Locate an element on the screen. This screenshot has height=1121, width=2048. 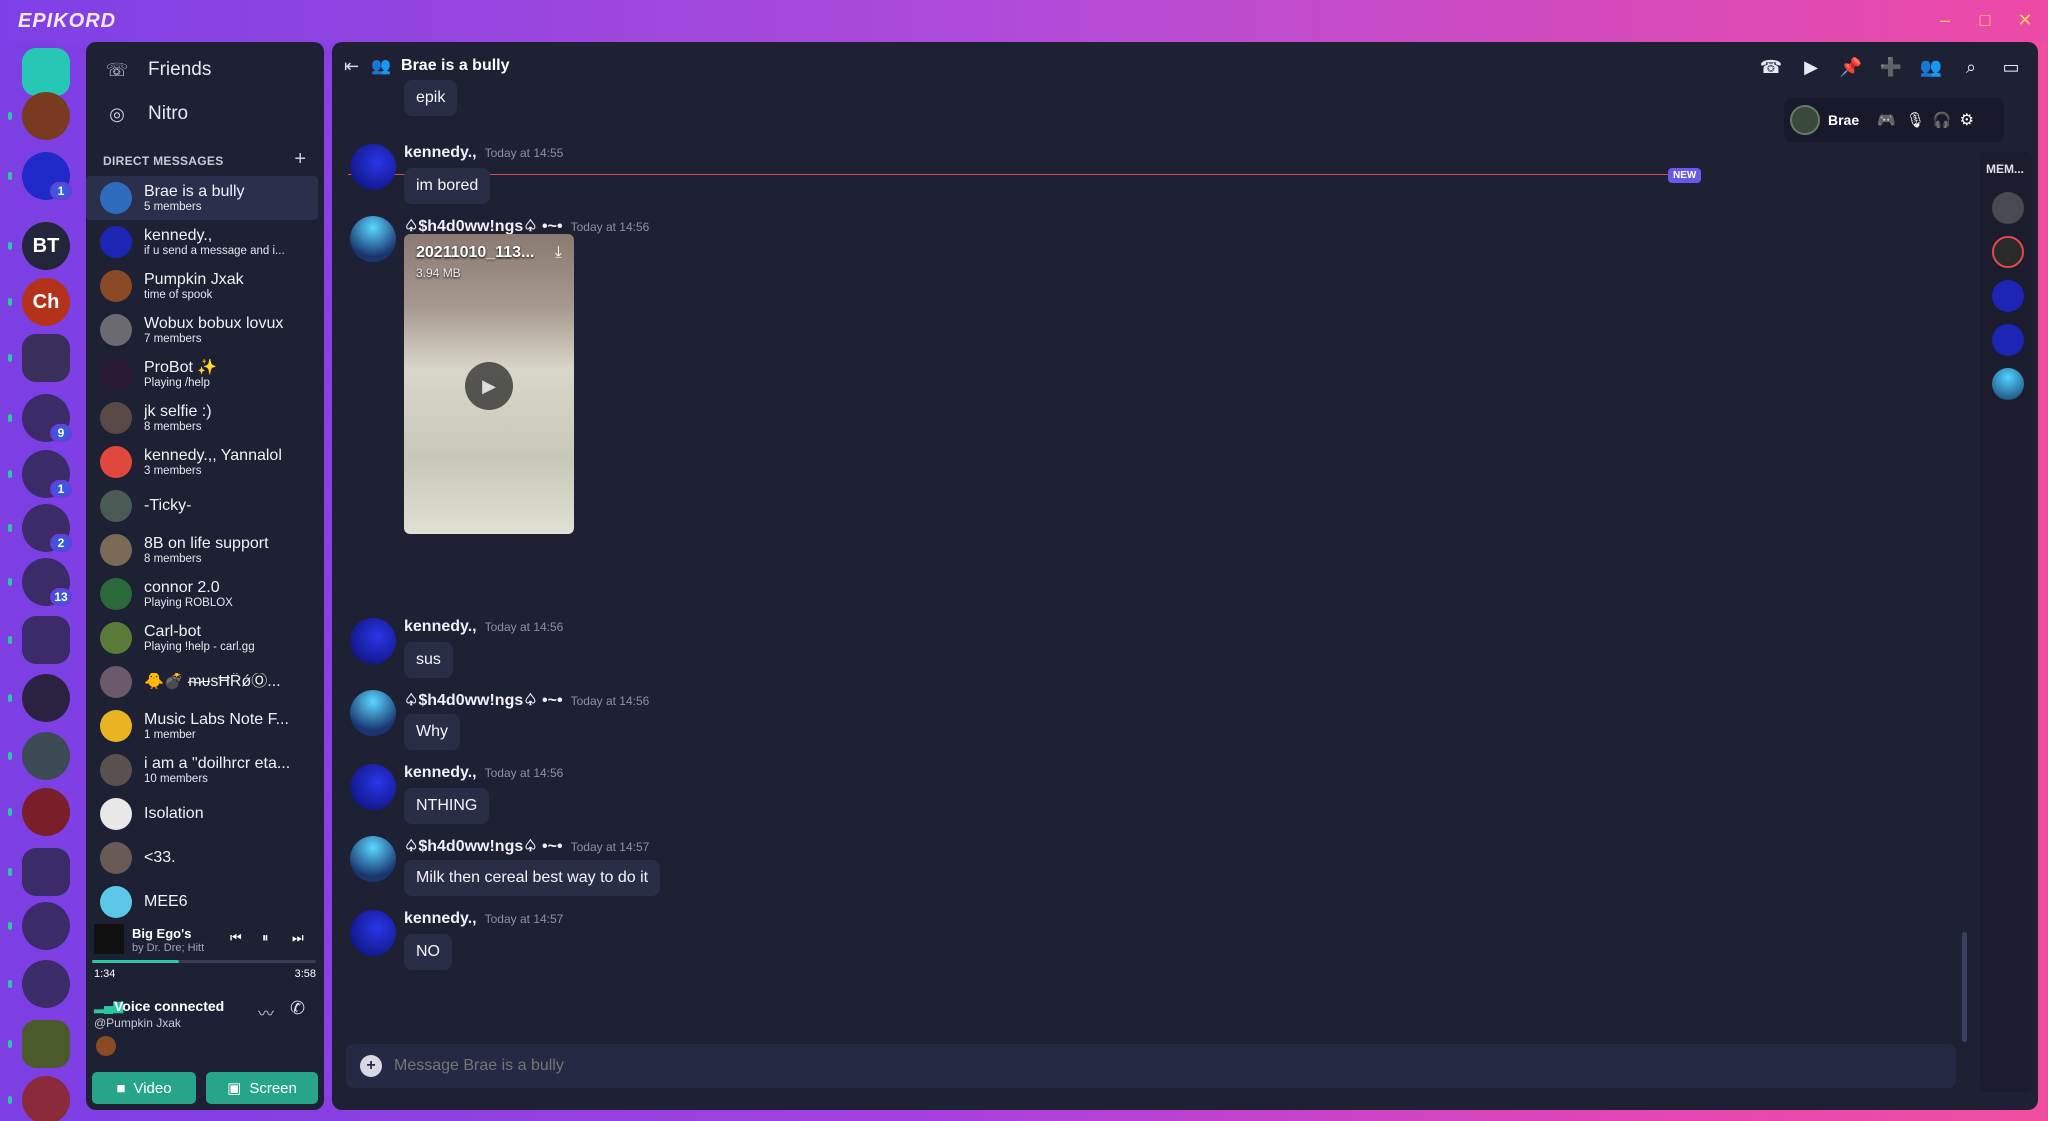
add-friend-icon: ➕ is located at coordinates (1891, 67).